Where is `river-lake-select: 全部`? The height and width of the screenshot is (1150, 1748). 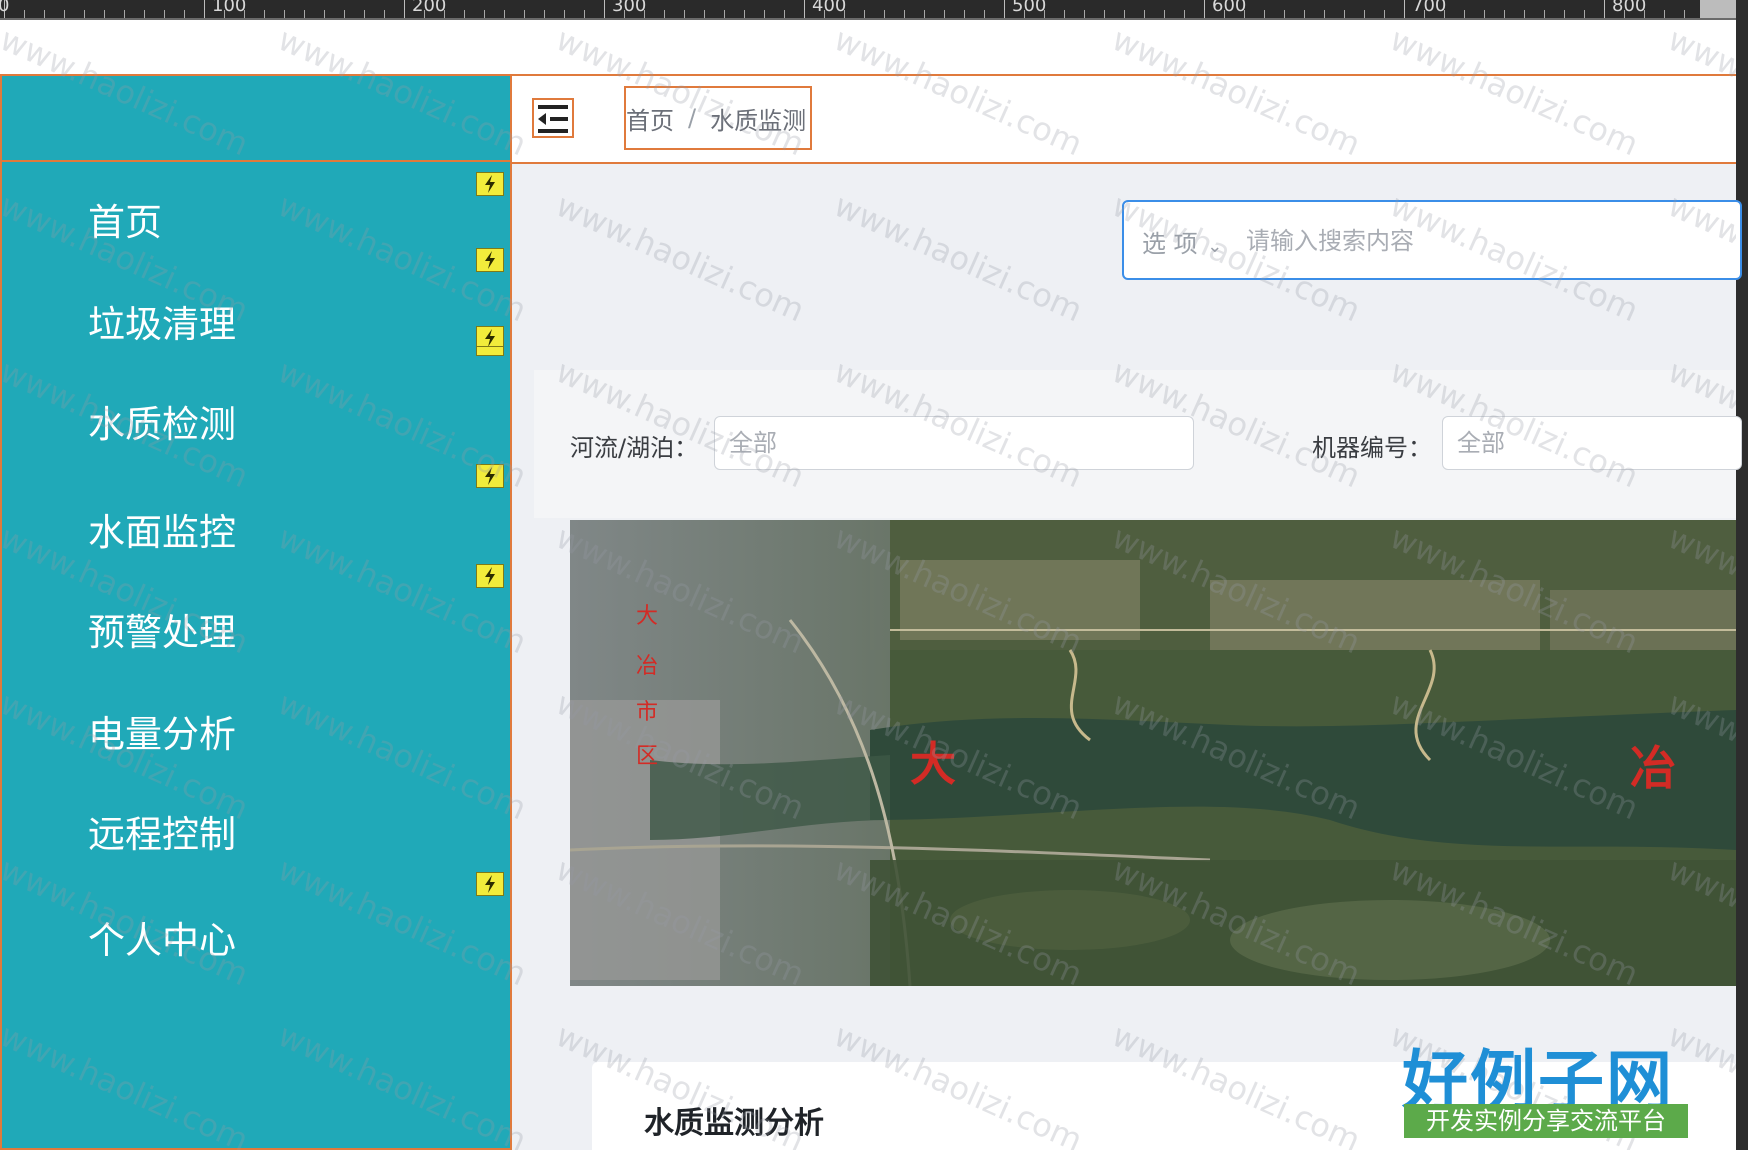
river-lake-select: 全部 is located at coordinates (954, 443).